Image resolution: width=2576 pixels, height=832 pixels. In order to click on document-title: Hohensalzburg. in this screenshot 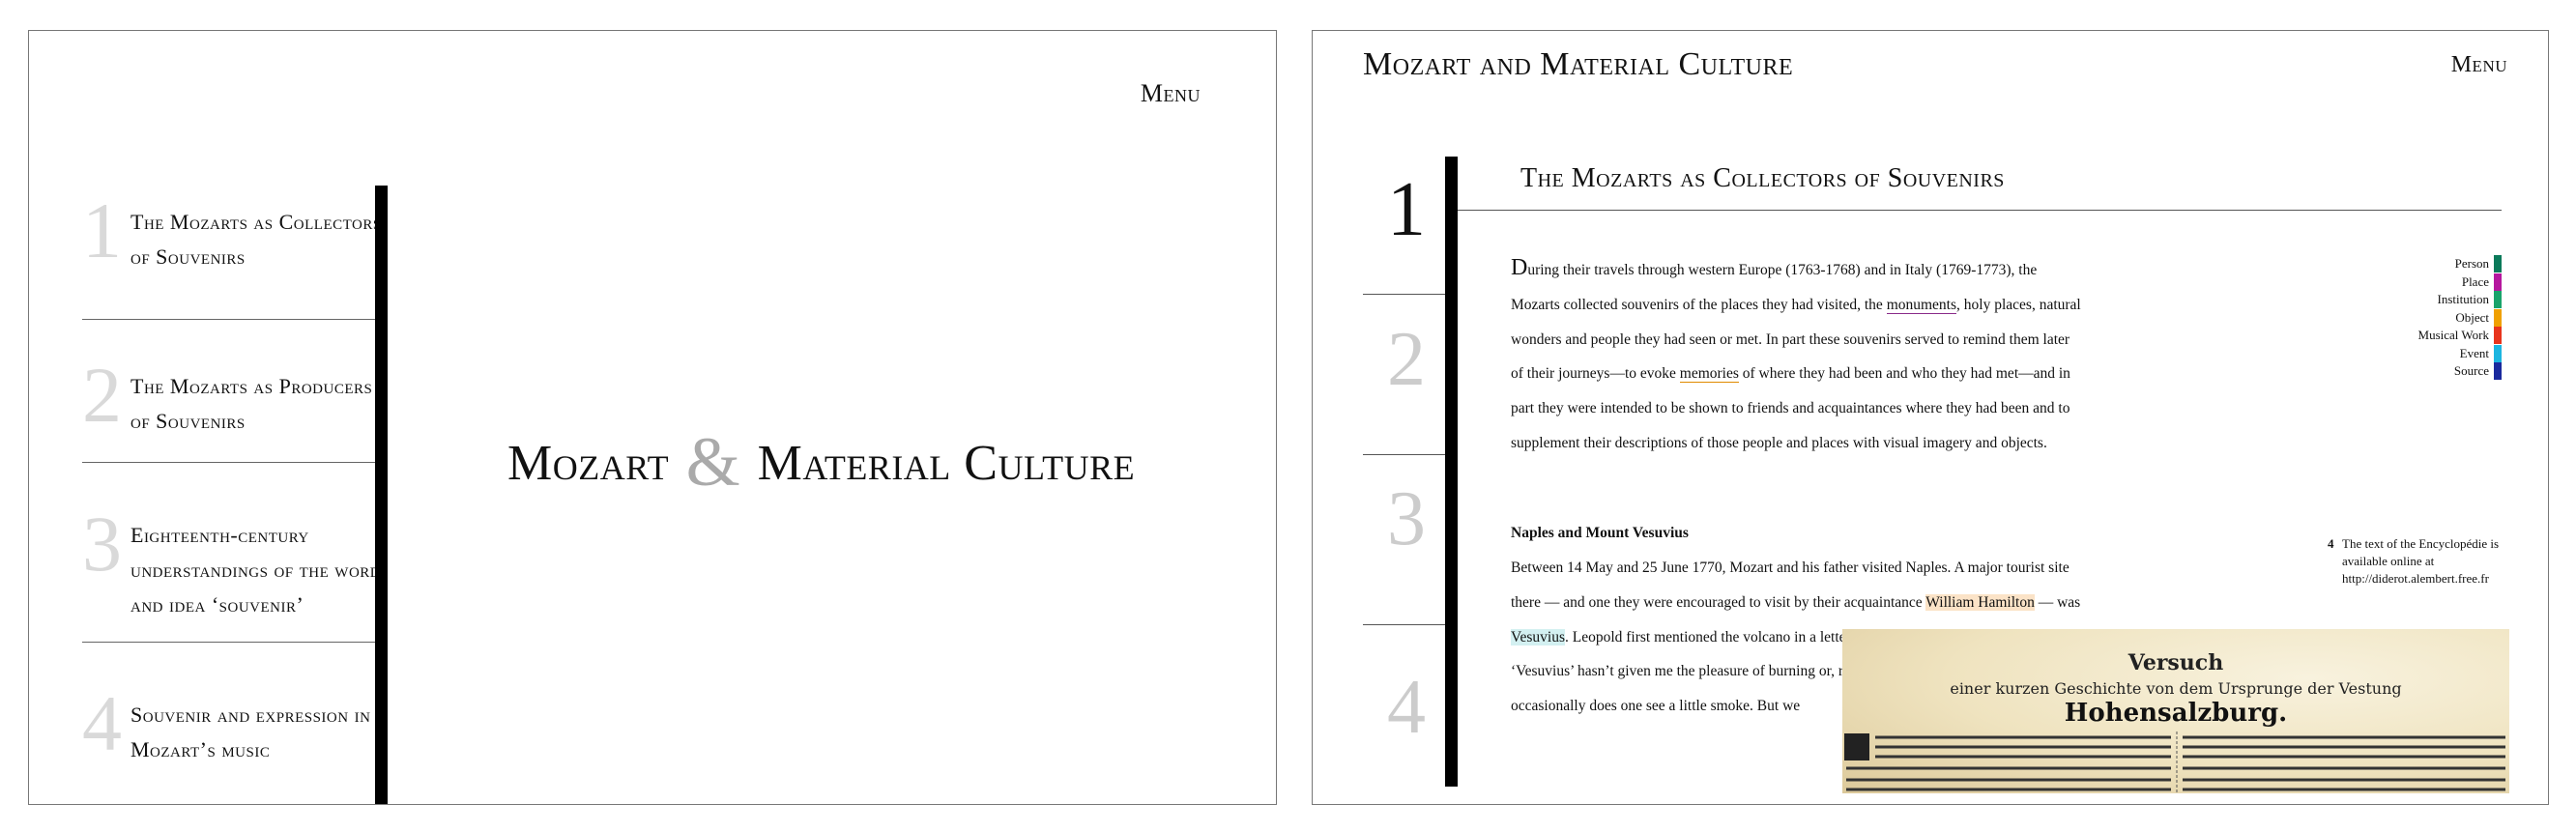, I will do `click(2176, 713)`.